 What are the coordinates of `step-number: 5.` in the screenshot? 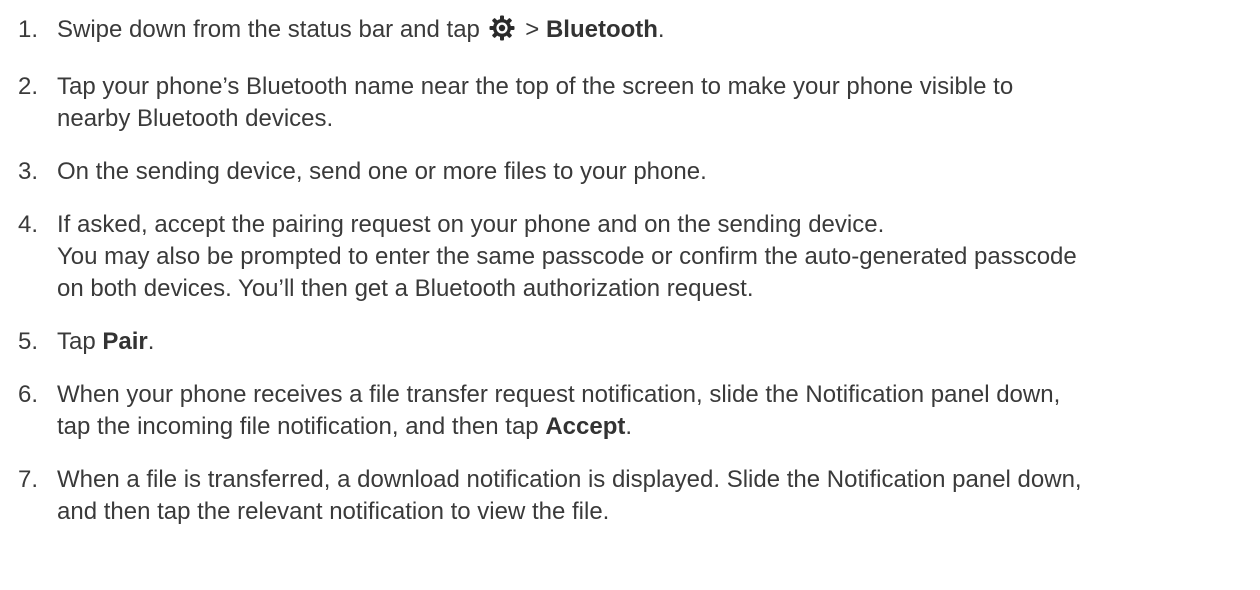 It's located at (28, 341).